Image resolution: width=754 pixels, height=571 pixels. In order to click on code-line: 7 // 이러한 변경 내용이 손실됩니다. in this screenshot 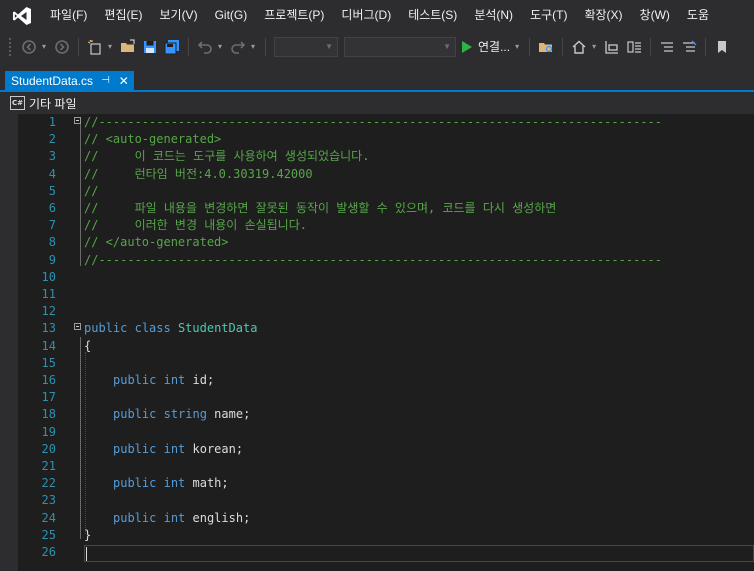, I will do `click(377, 225)`.